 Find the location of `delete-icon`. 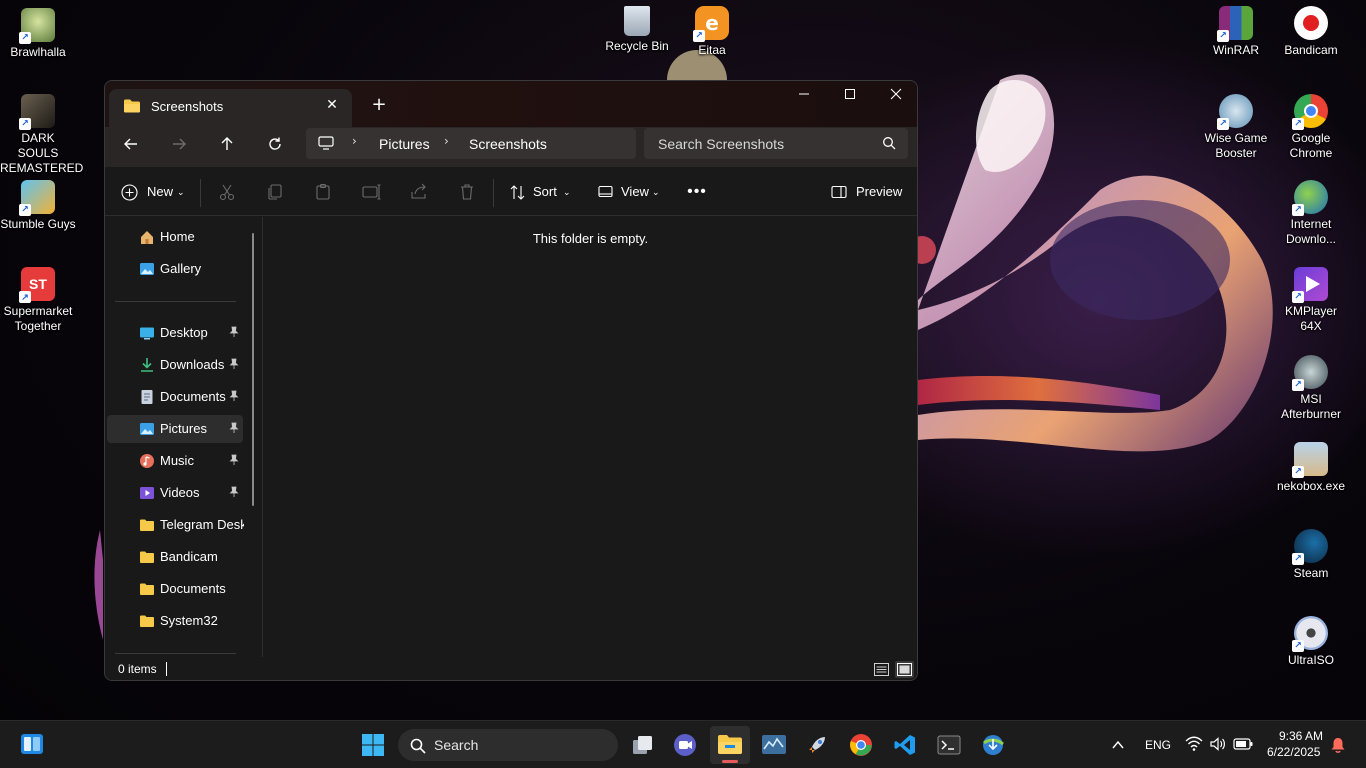

delete-icon is located at coordinates (467, 192).